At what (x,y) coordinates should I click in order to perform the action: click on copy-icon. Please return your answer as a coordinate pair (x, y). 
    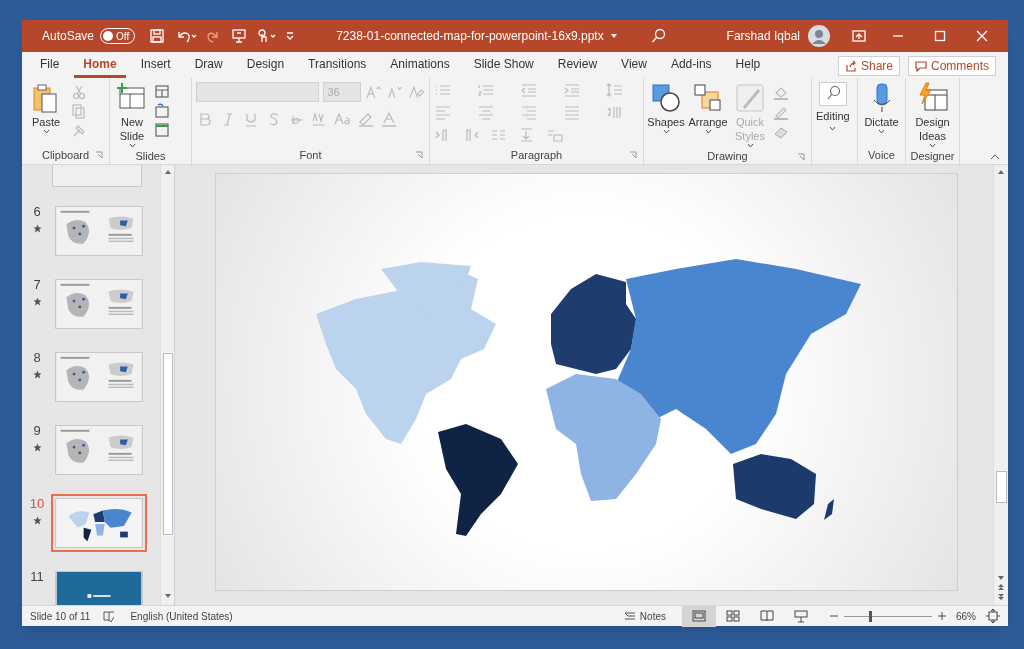
    Looking at the image, I should click on (79, 111).